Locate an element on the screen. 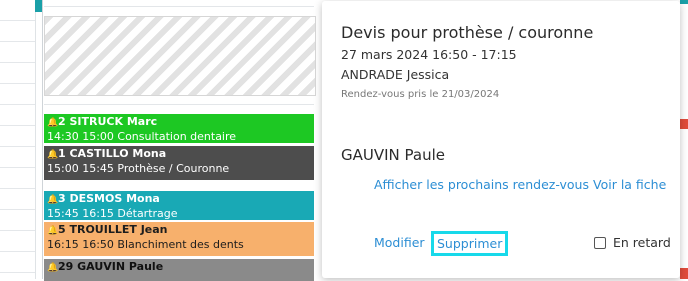 Image resolution: width=688 pixels, height=281 pixels. practitioner-name: GAUVIN Paule is located at coordinates (393, 155).